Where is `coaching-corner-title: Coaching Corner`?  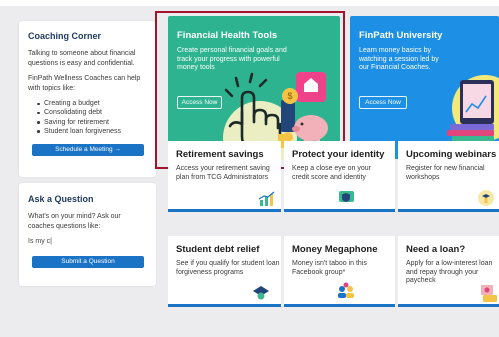
coaching-corner-title: Coaching Corner is located at coordinates (65, 36).